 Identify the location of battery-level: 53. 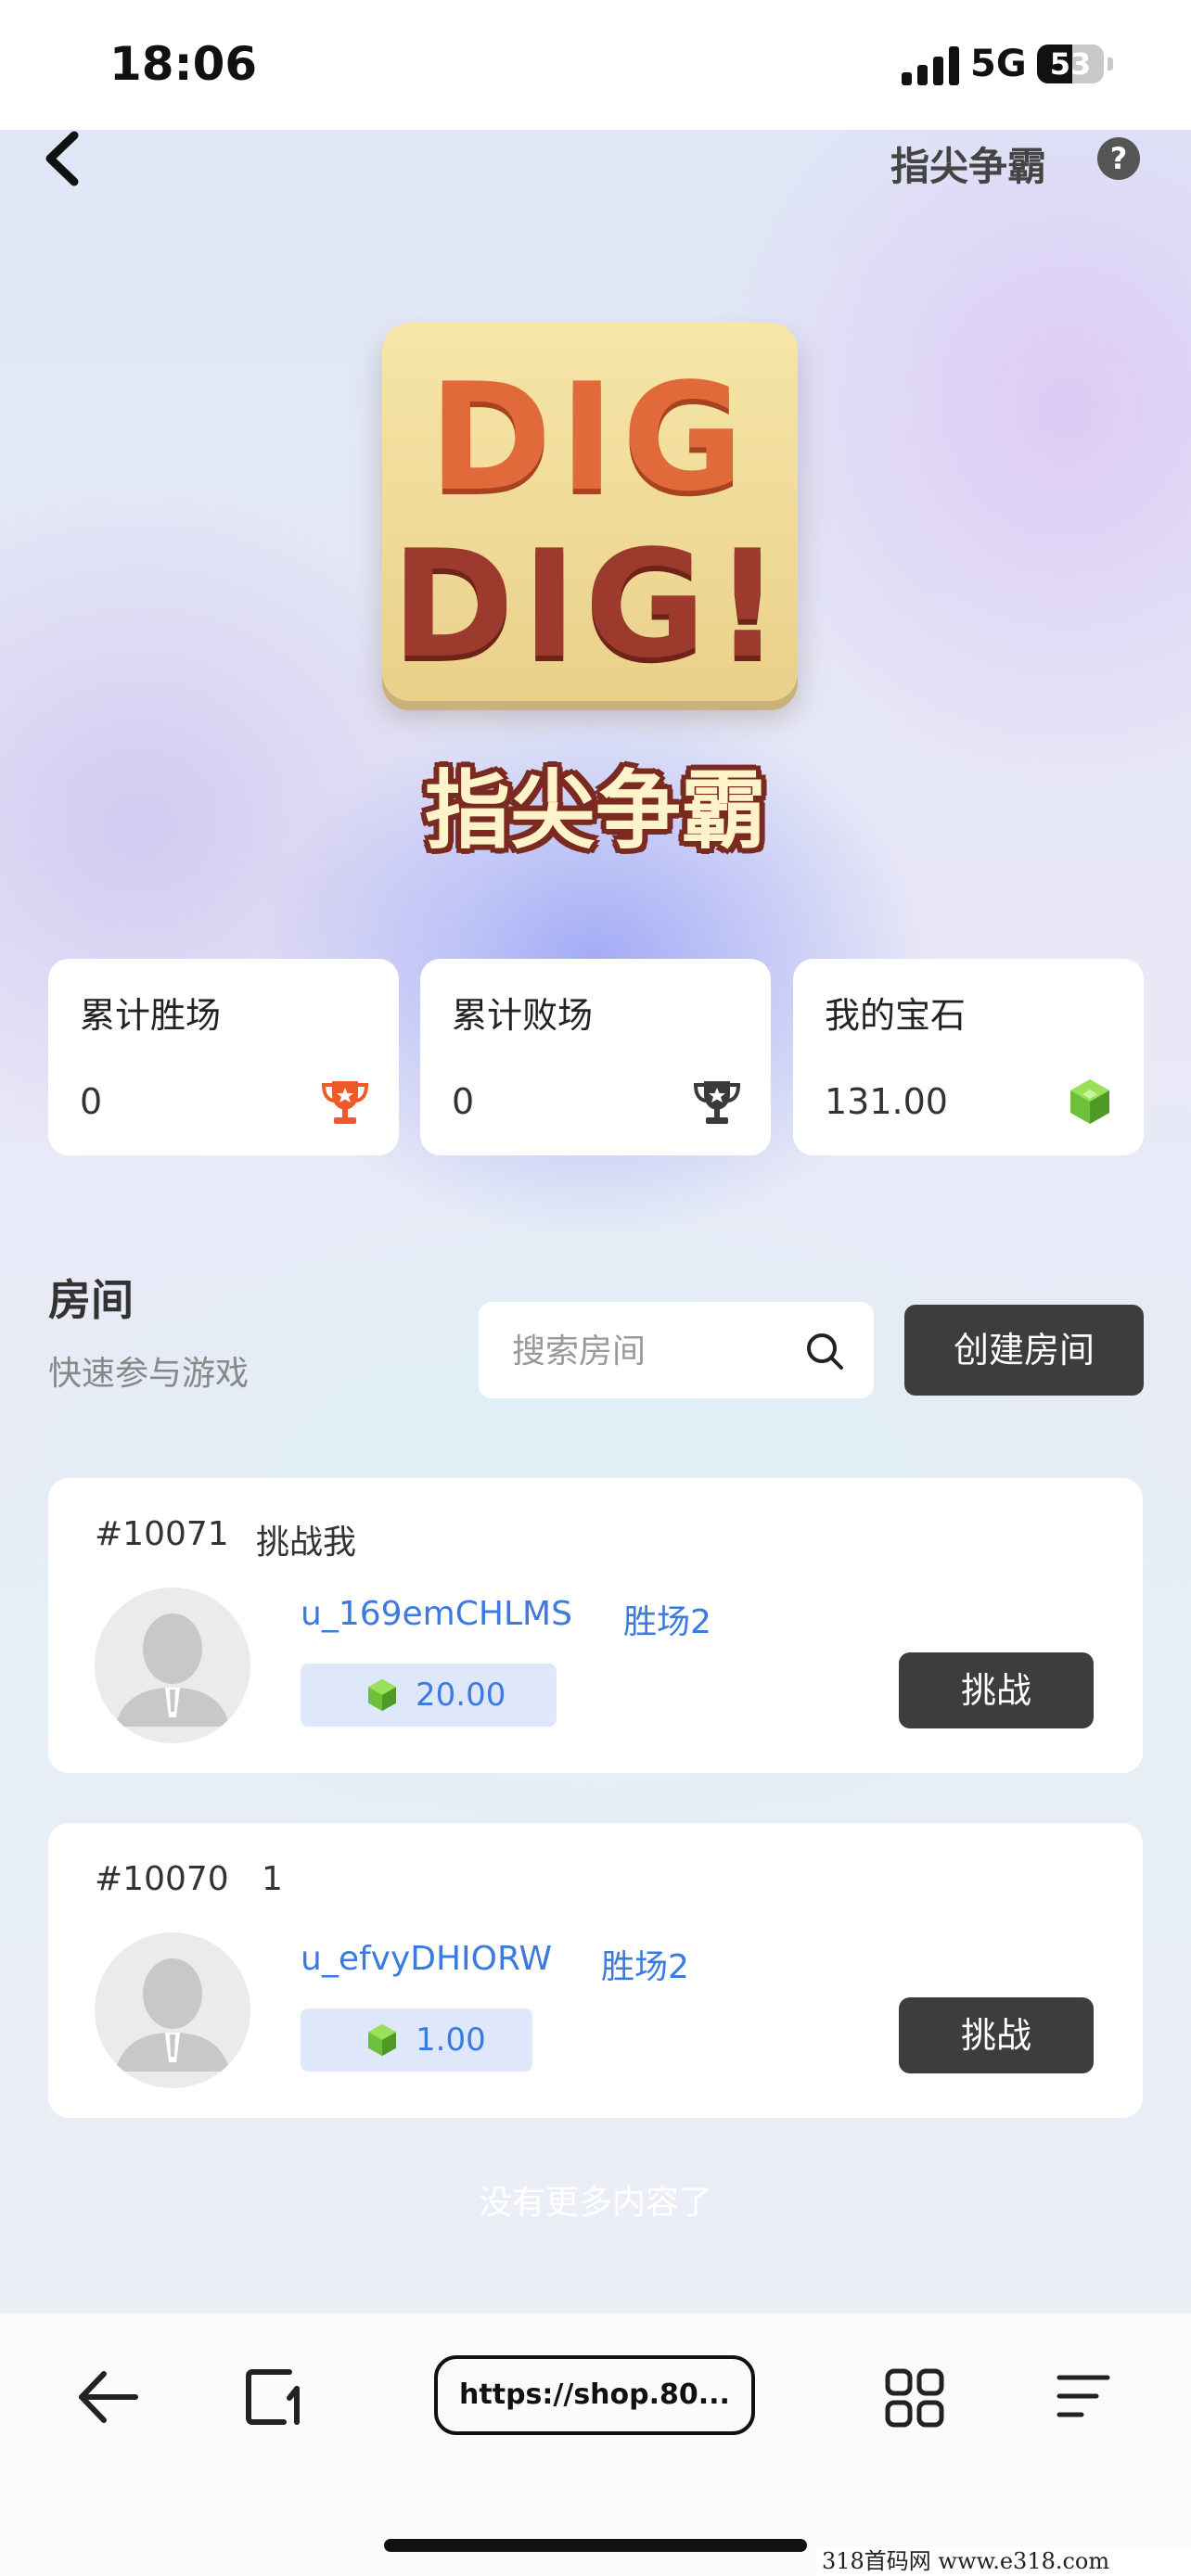
(1070, 64).